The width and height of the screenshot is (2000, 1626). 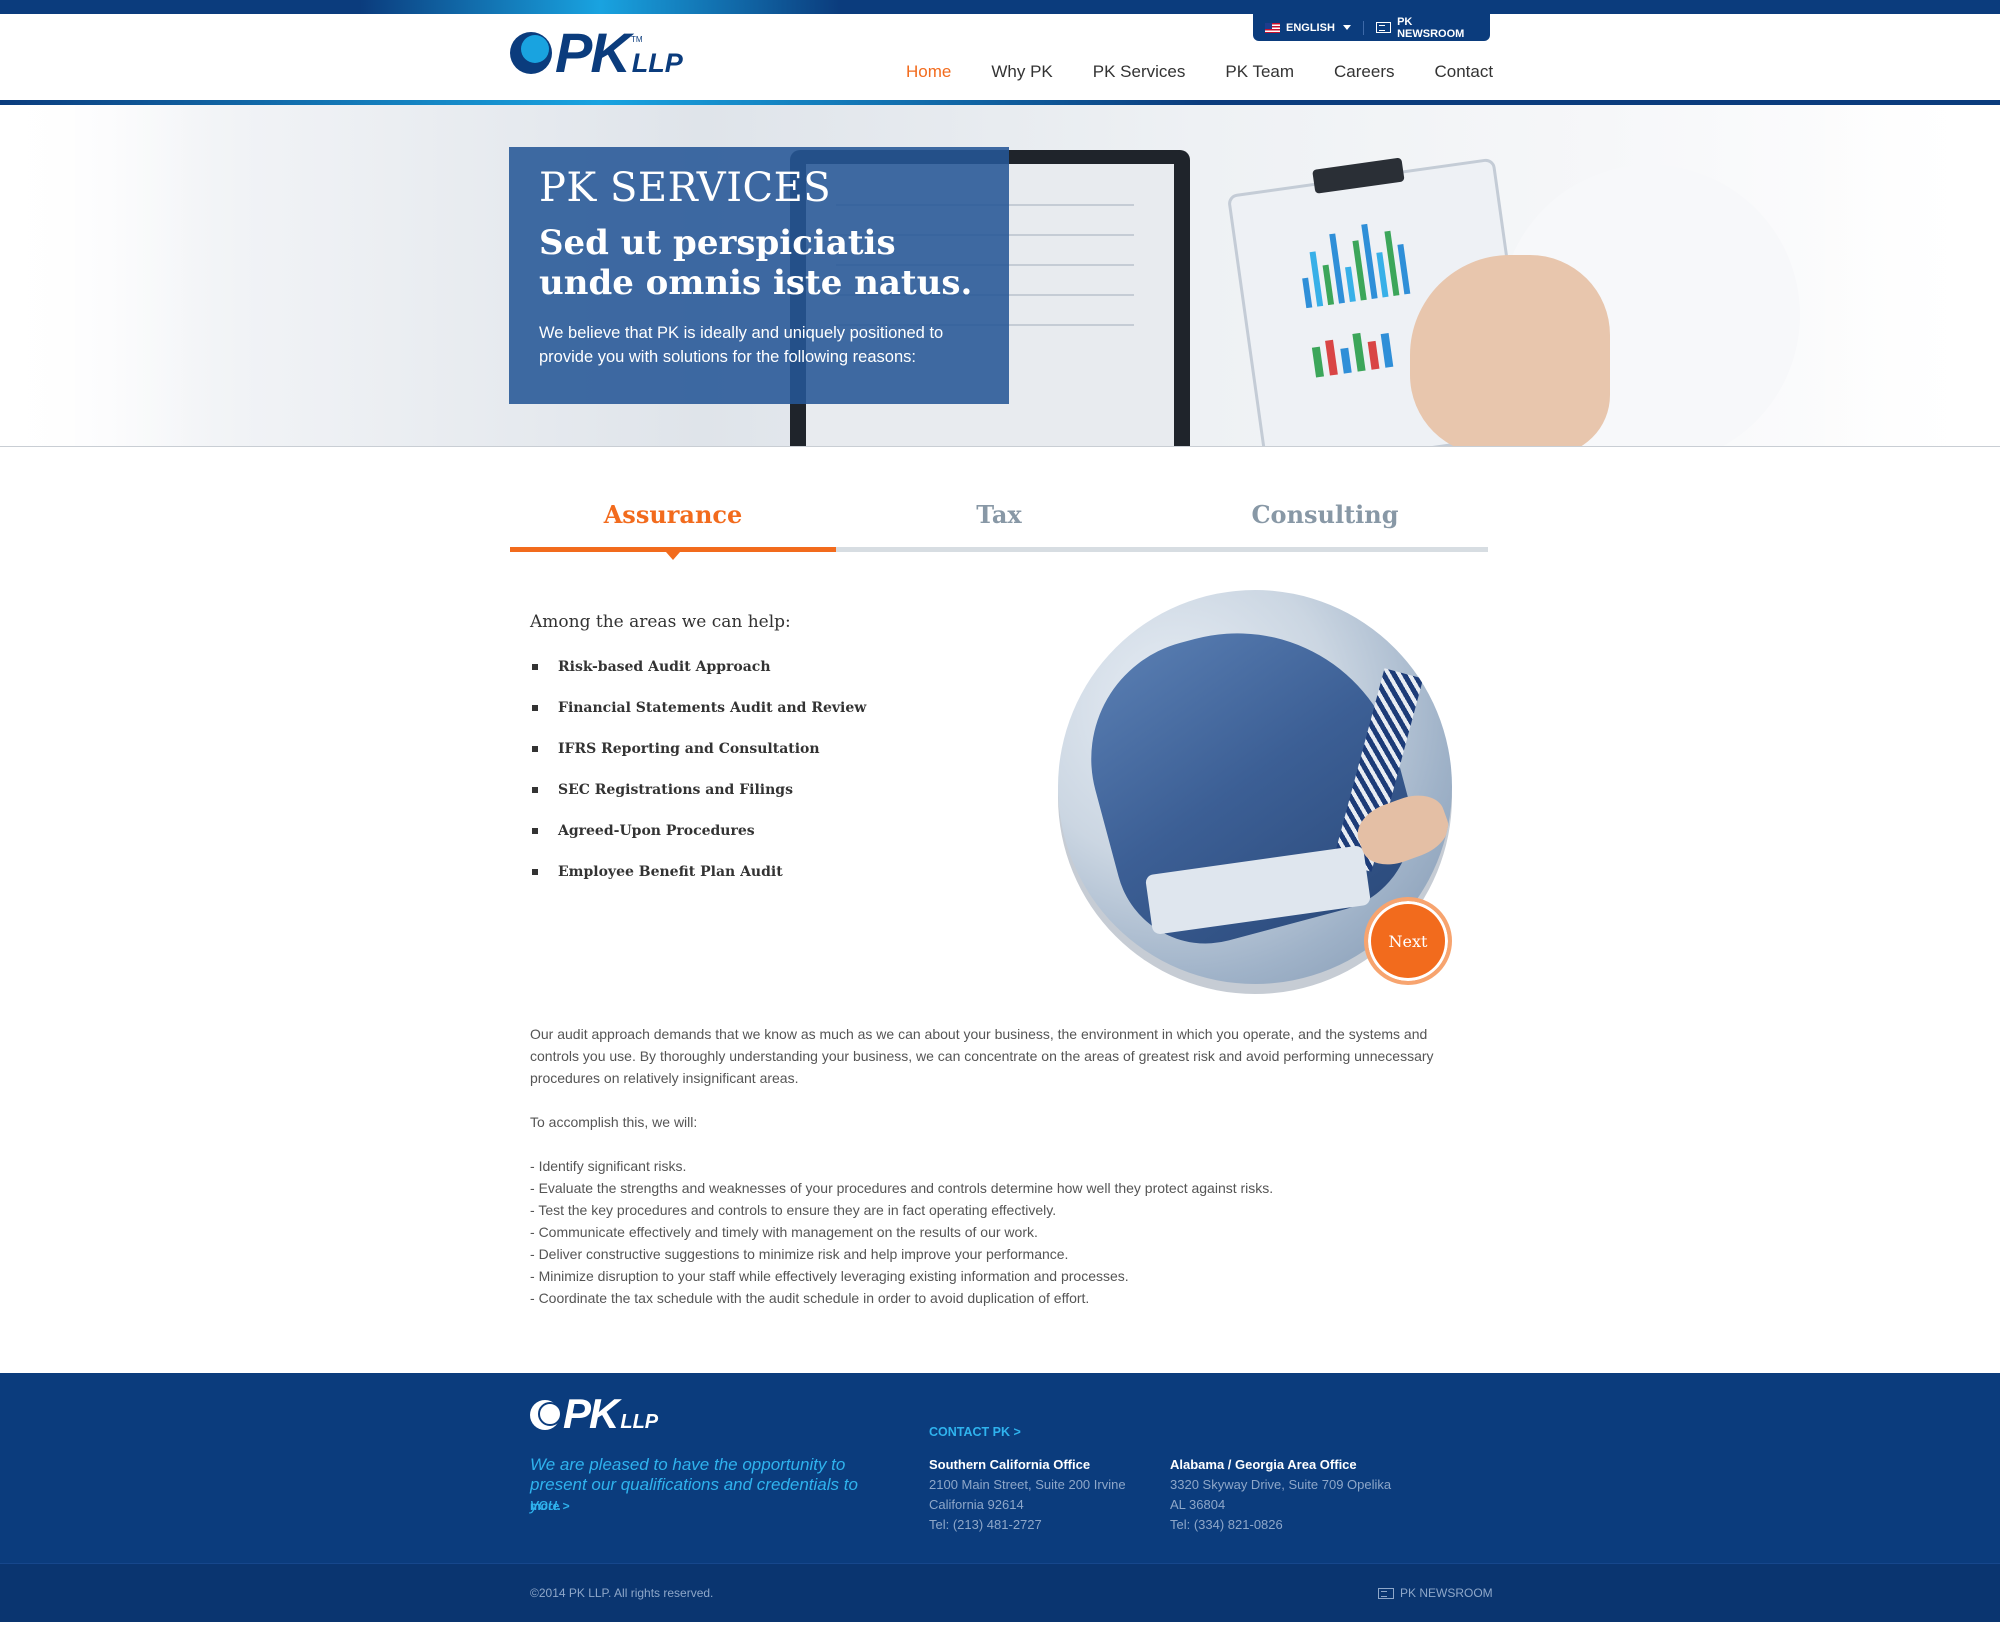 I want to click on office-title: Alabama / Georgia Area Office, so click(x=1263, y=1464).